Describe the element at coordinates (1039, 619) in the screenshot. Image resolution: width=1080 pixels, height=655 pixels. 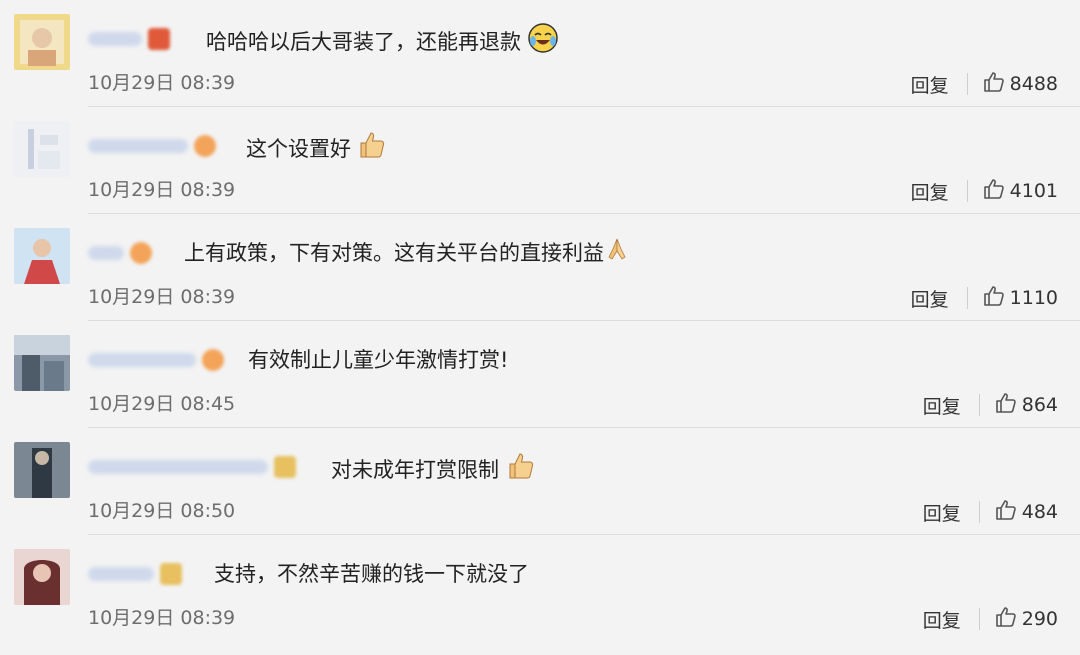
I see `like-count: 290` at that location.